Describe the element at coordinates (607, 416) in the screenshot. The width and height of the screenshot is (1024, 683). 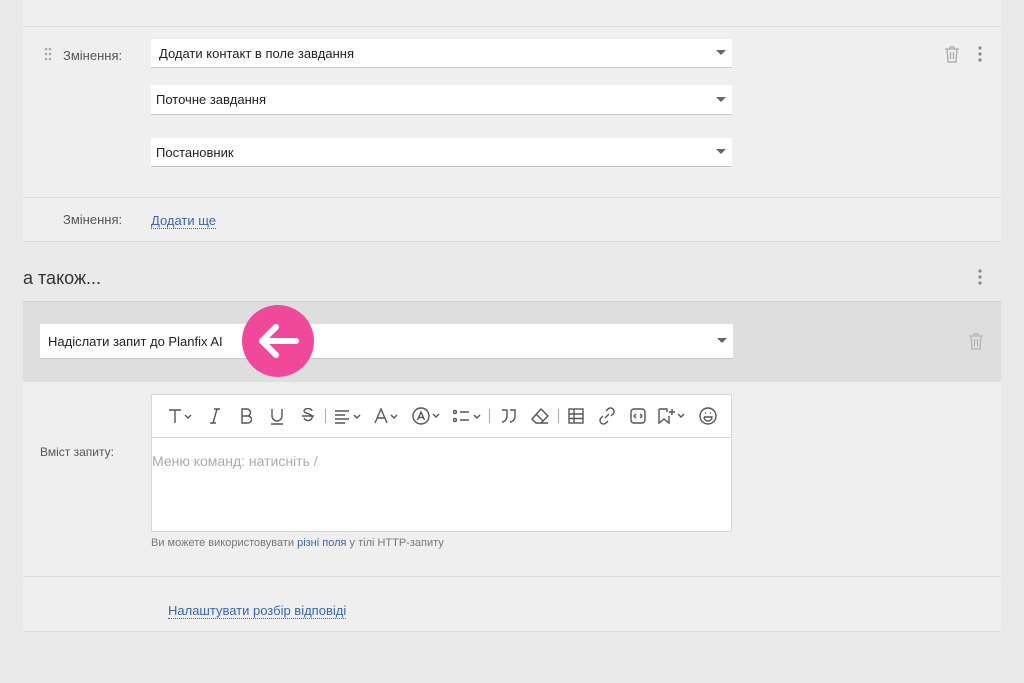
I see `link-icon` at that location.